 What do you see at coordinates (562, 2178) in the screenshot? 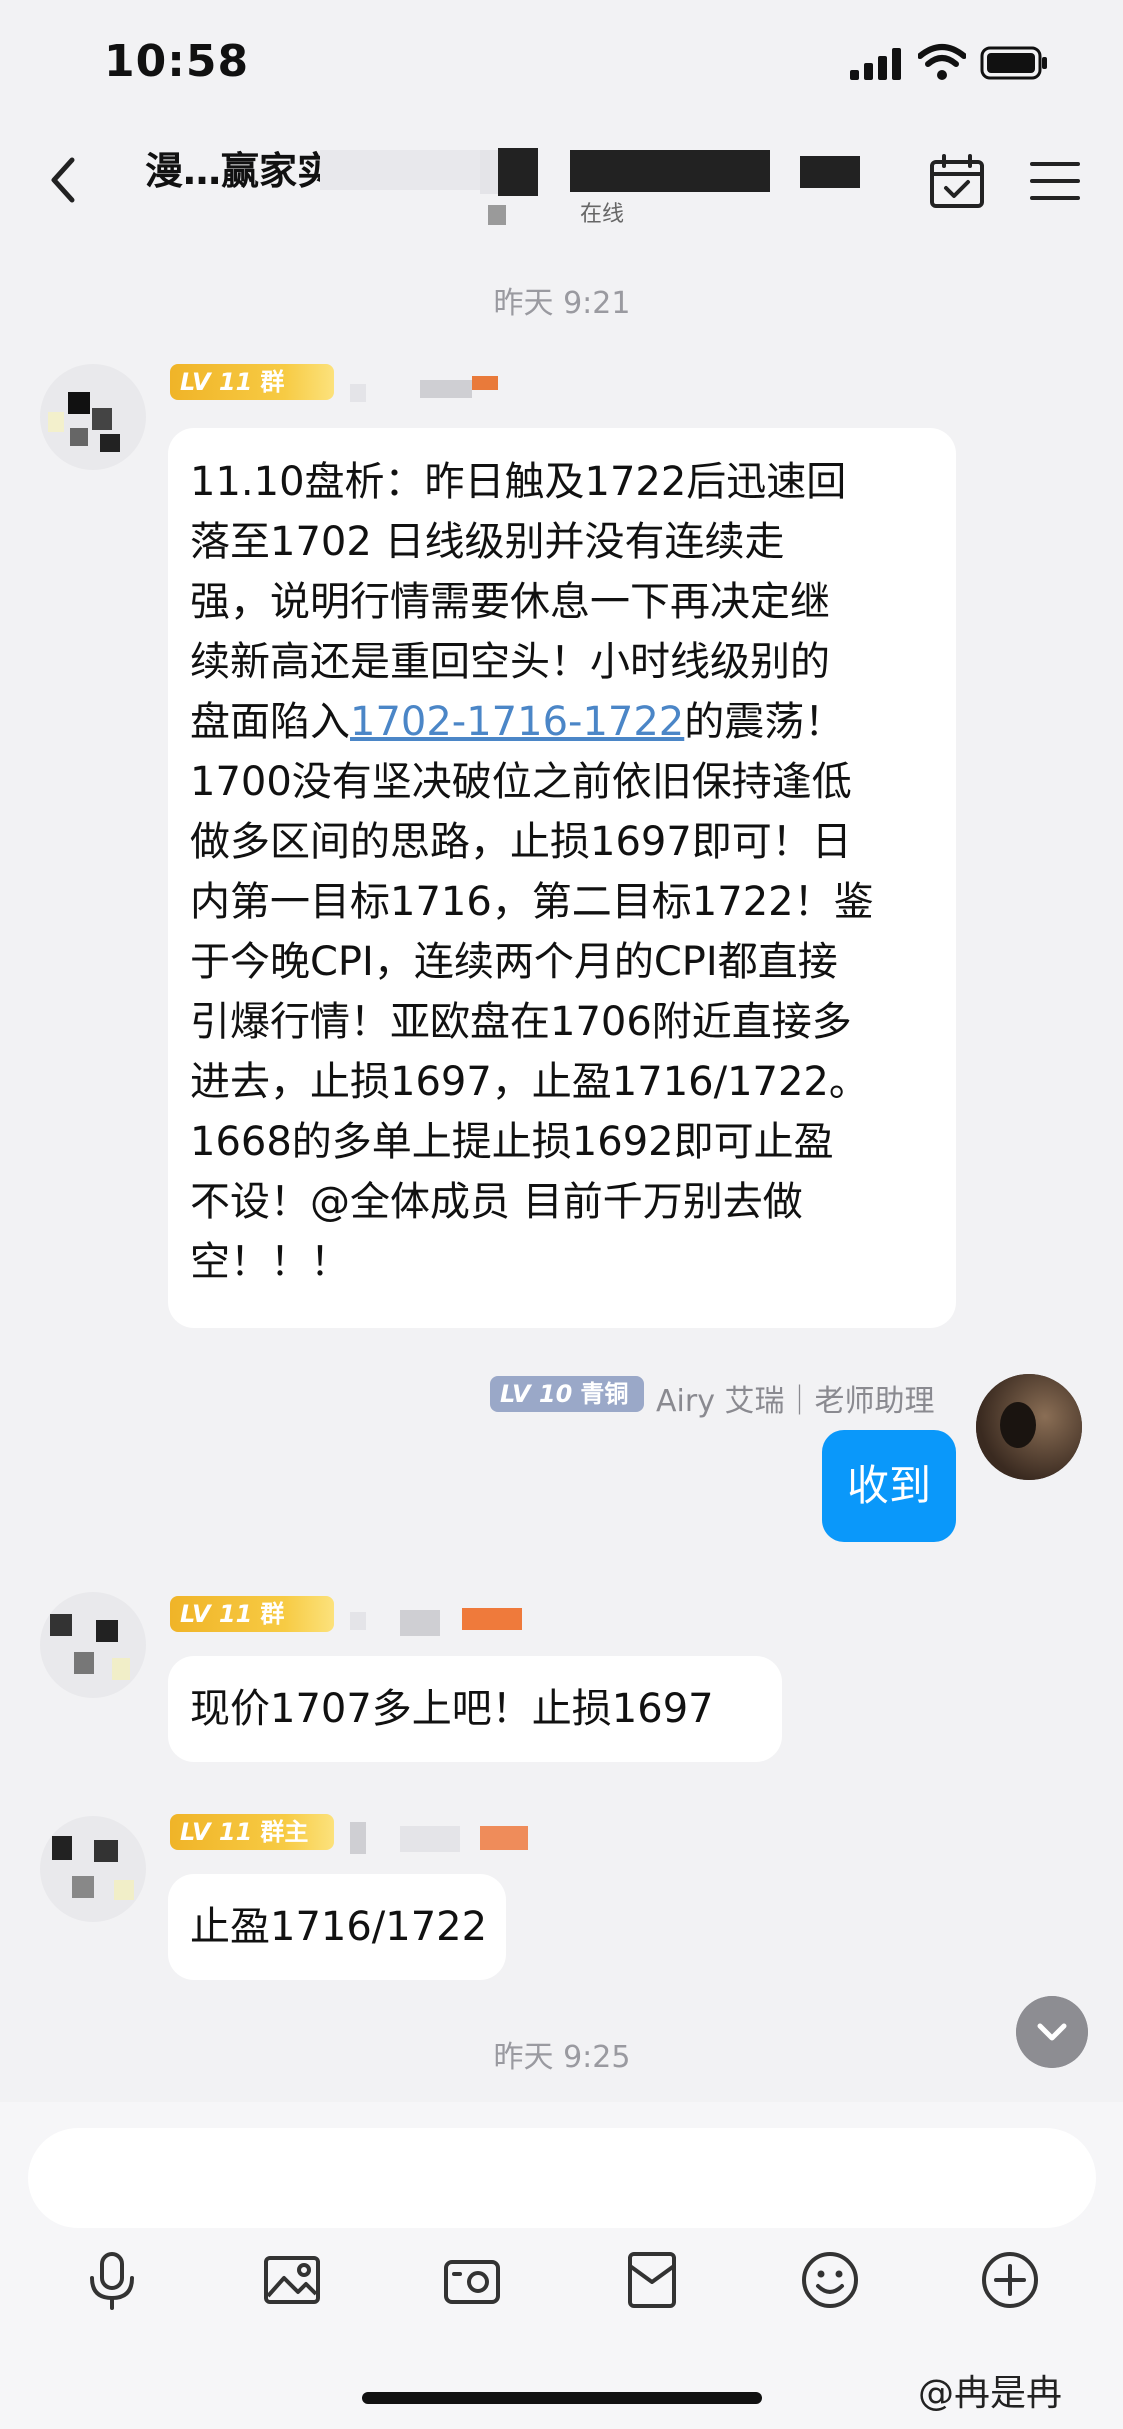
I see `message-input` at bounding box center [562, 2178].